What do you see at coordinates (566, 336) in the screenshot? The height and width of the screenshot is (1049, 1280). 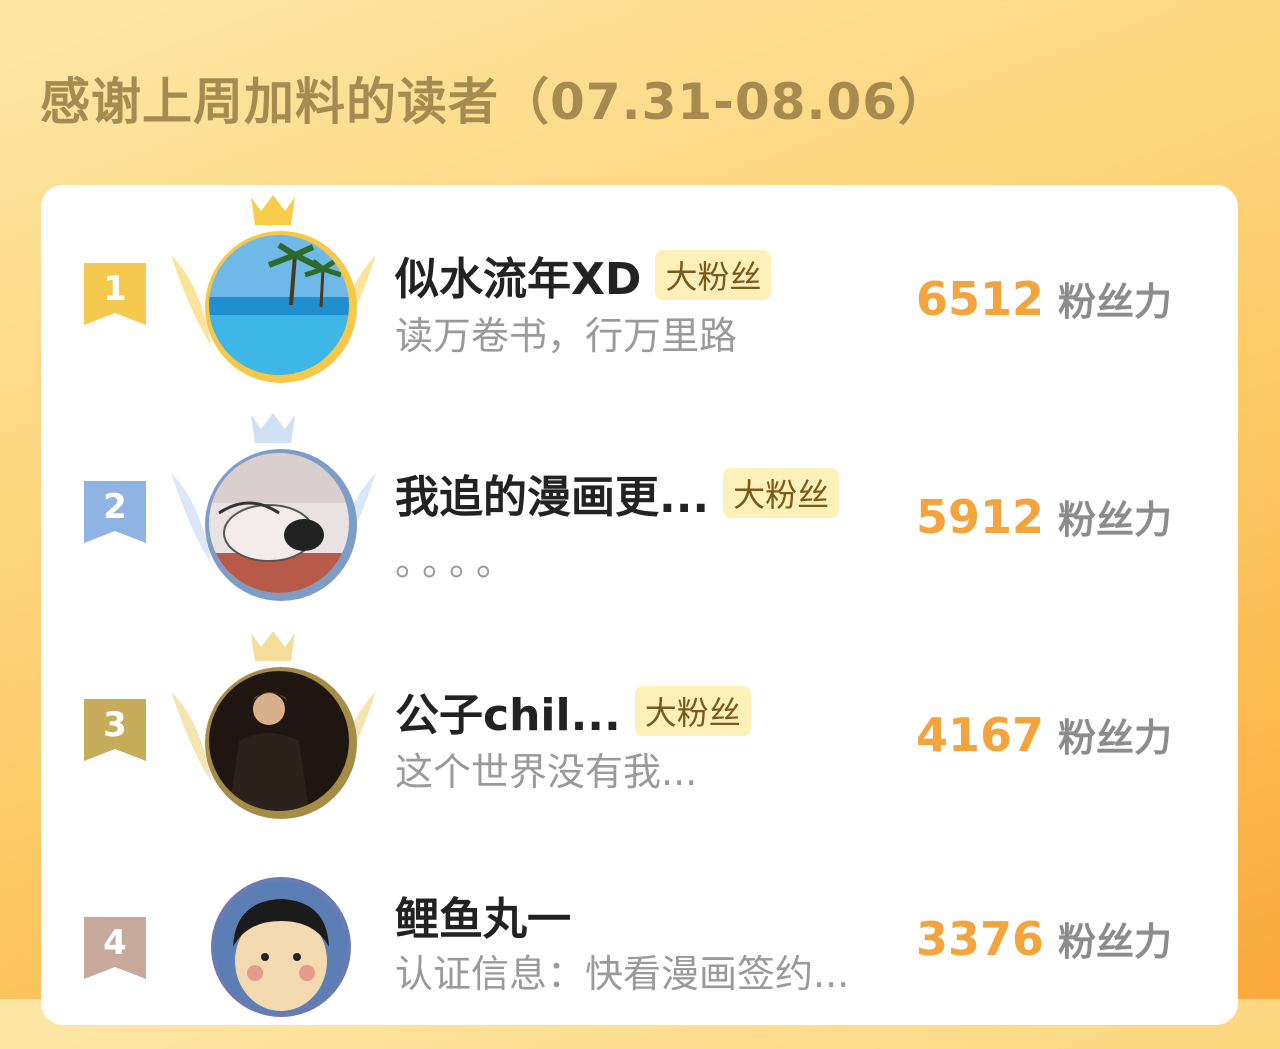 I see `reader-signature: 读万卷书，行万里路` at bounding box center [566, 336].